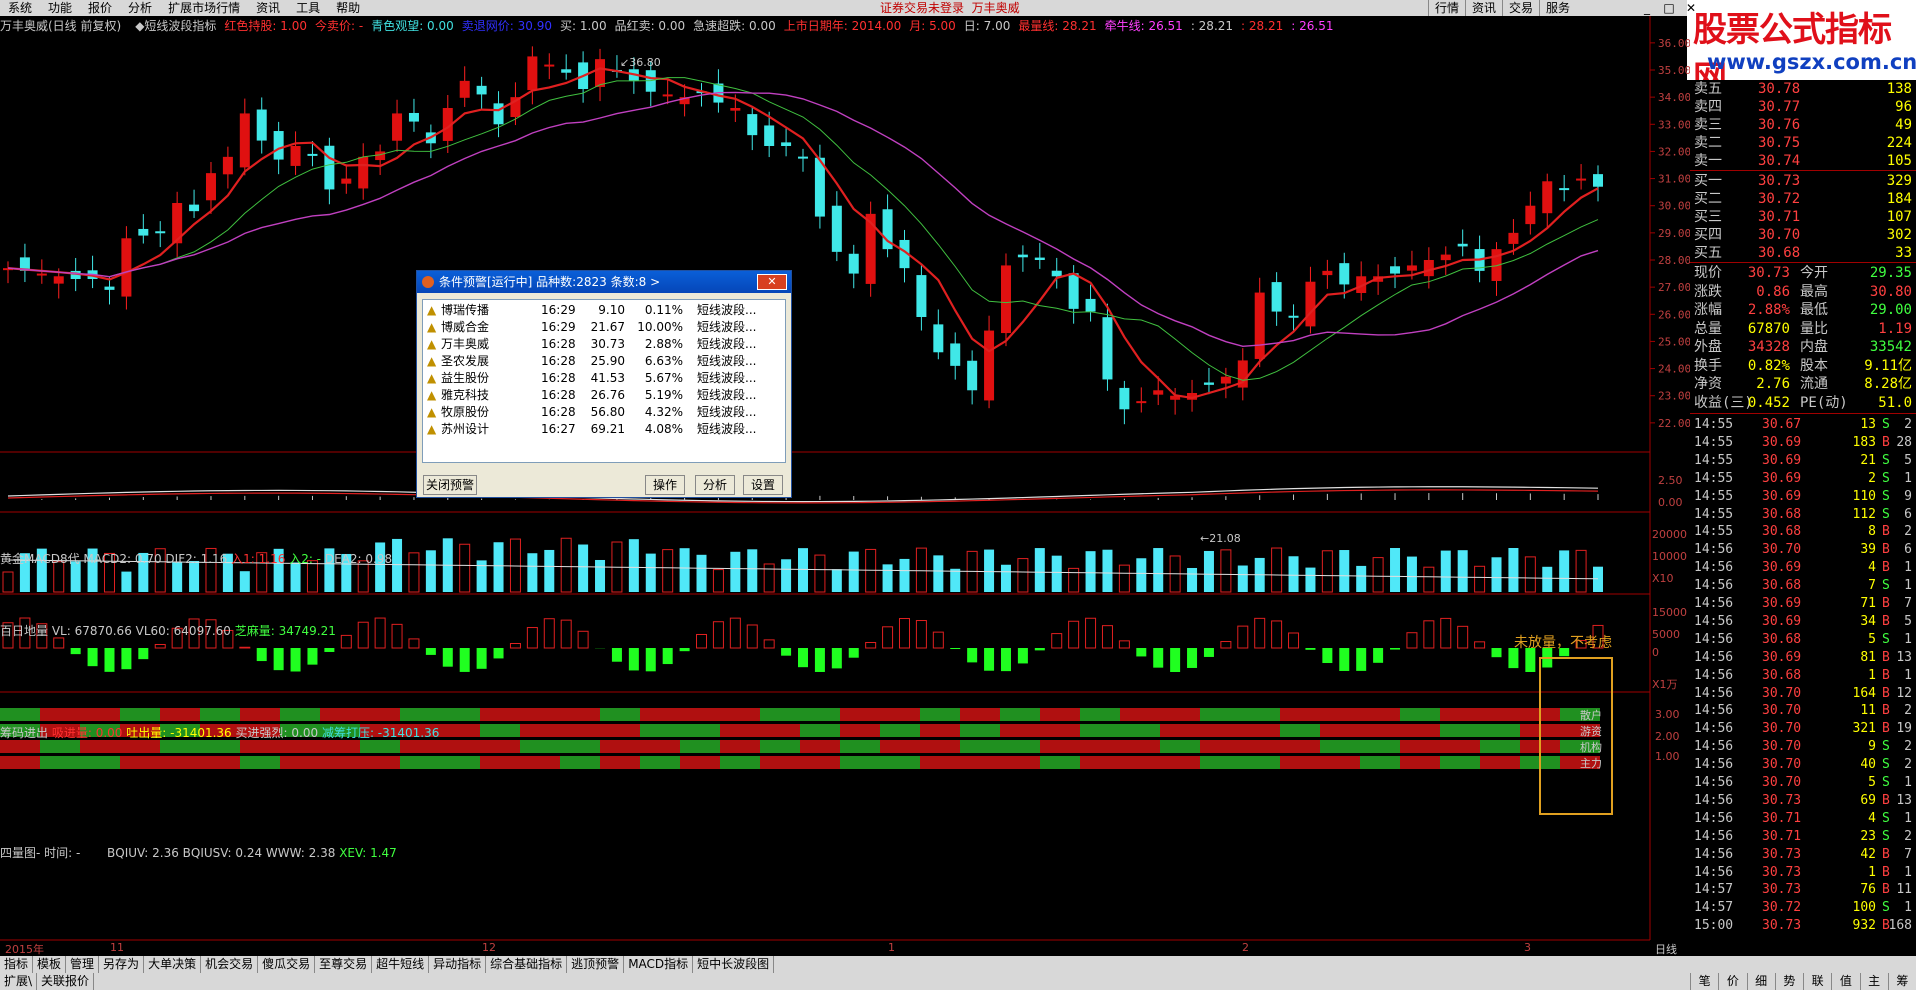 The height and width of the screenshot is (990, 1916). What do you see at coordinates (1669, 8) in the screenshot?
I see `maximize-icon: □` at bounding box center [1669, 8].